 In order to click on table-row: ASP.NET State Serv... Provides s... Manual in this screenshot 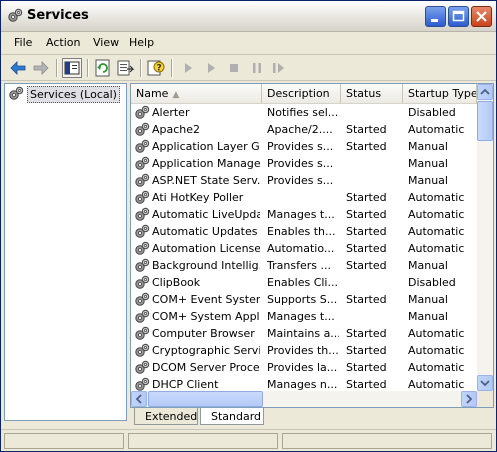, I will do `click(304, 180)`.